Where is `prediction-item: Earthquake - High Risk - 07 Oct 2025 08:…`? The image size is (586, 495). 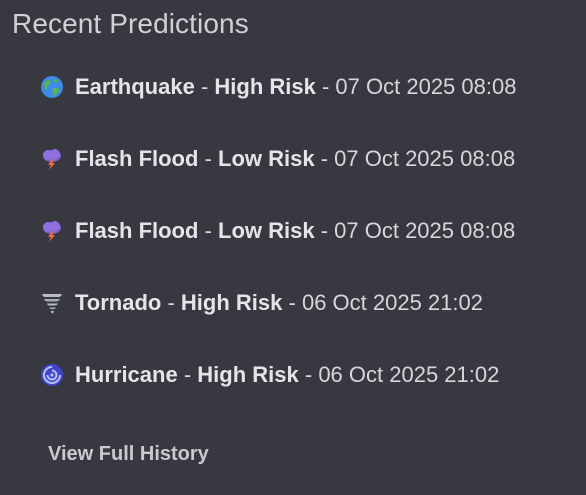
prediction-item: Earthquake - High Risk - 07 Oct 2025 08:… is located at coordinates (278, 87).